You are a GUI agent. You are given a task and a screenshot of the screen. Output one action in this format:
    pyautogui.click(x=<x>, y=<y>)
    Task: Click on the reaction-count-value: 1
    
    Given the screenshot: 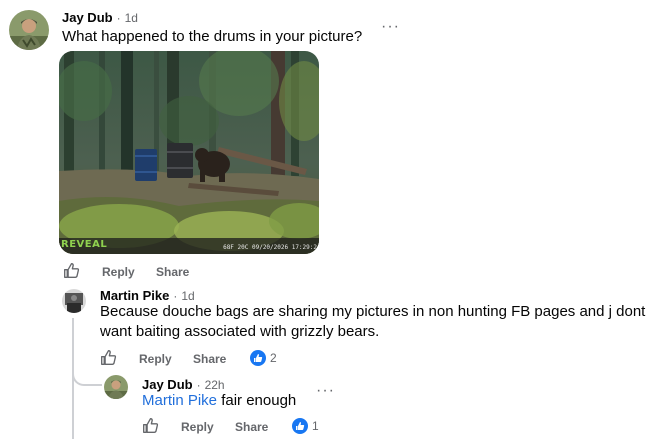 What is the action you would take?
    pyautogui.click(x=315, y=426)
    